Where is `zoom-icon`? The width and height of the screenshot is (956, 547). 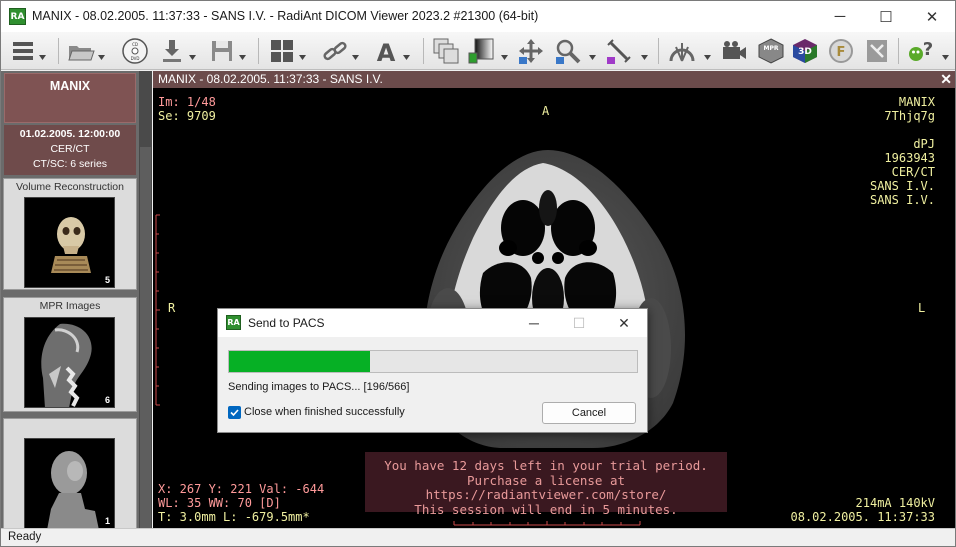
zoom-icon is located at coordinates (568, 51).